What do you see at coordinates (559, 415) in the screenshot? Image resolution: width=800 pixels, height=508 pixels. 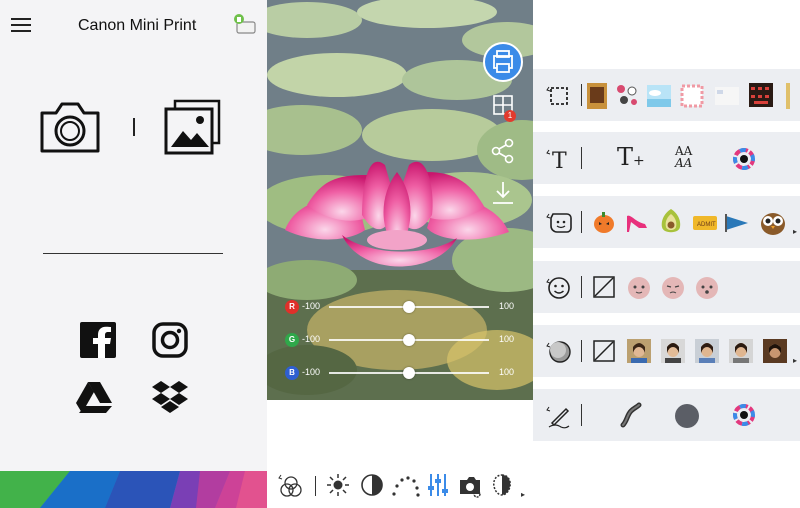 I see `pen-icon` at bounding box center [559, 415].